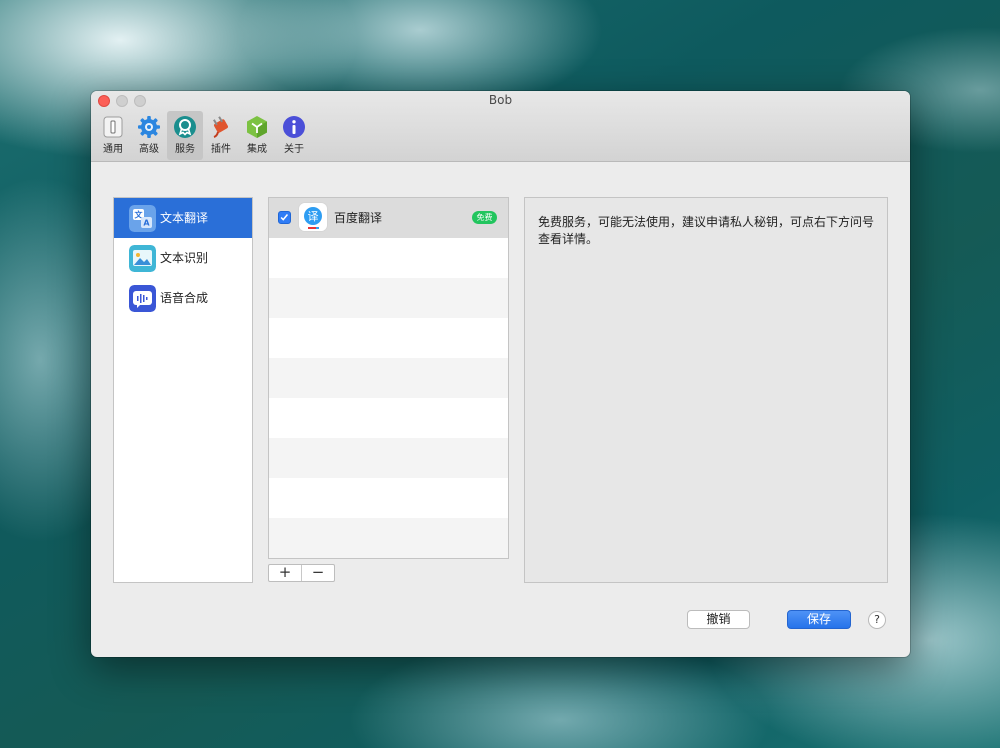 This screenshot has width=1000, height=748. What do you see at coordinates (220, 127) in the screenshot?
I see `plug-icon` at bounding box center [220, 127].